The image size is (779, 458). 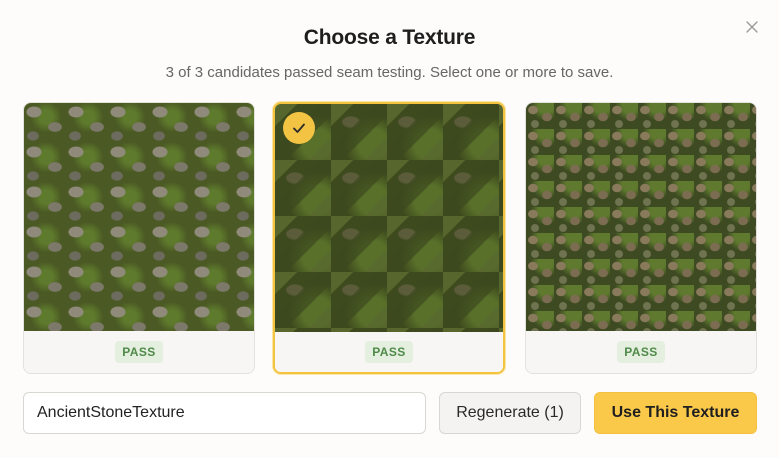 I want to click on selected-check-badge, so click(x=299, y=128).